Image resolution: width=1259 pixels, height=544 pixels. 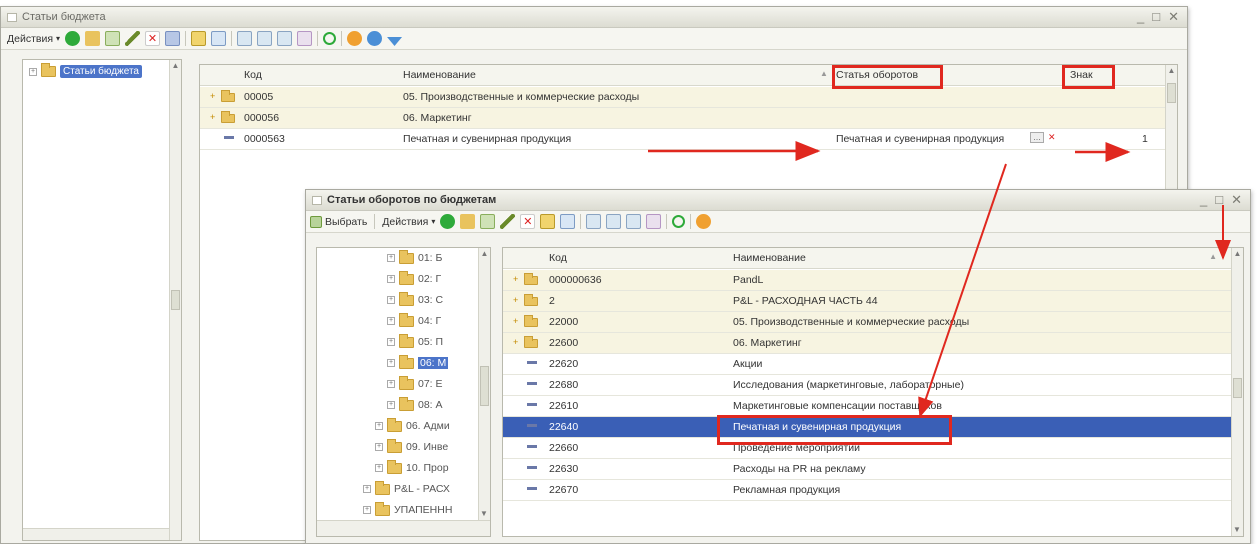 What do you see at coordinates (1236, 200) in the screenshot?
I see `close-icon: ✕` at bounding box center [1236, 200].